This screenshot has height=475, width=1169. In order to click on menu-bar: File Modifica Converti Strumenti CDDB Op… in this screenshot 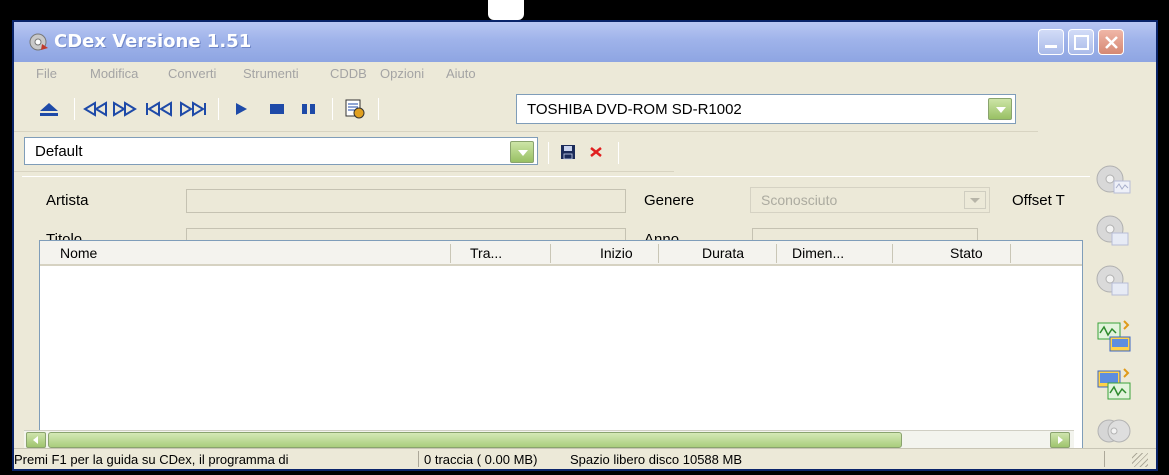, I will do `click(585, 75)`.